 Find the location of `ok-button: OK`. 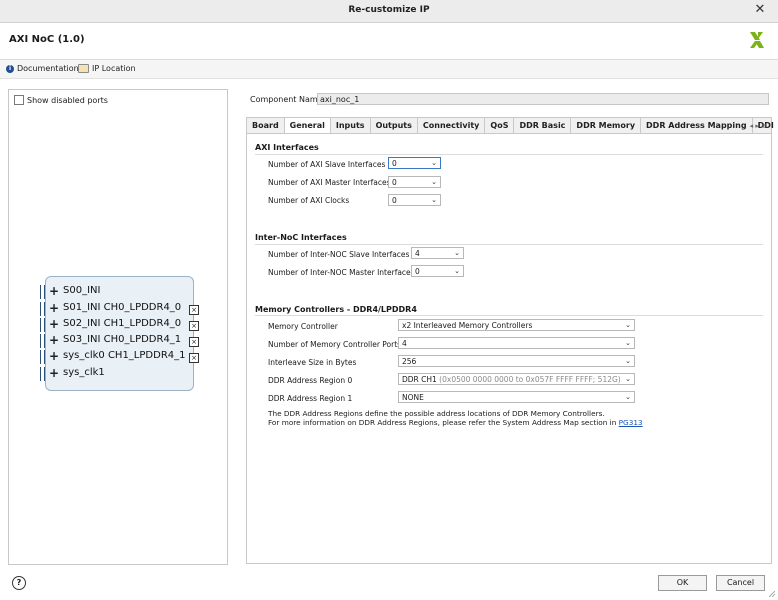

ok-button: OK is located at coordinates (682, 583).